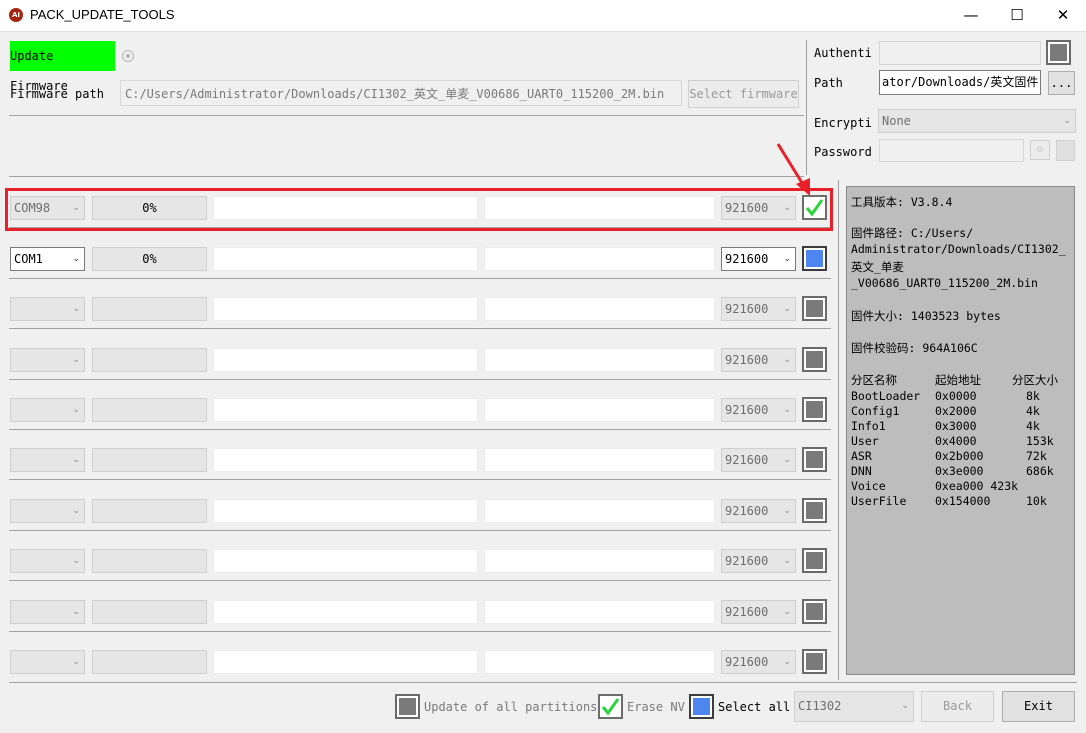  I want to click on partition-cell: 0x2000, so click(956, 411).